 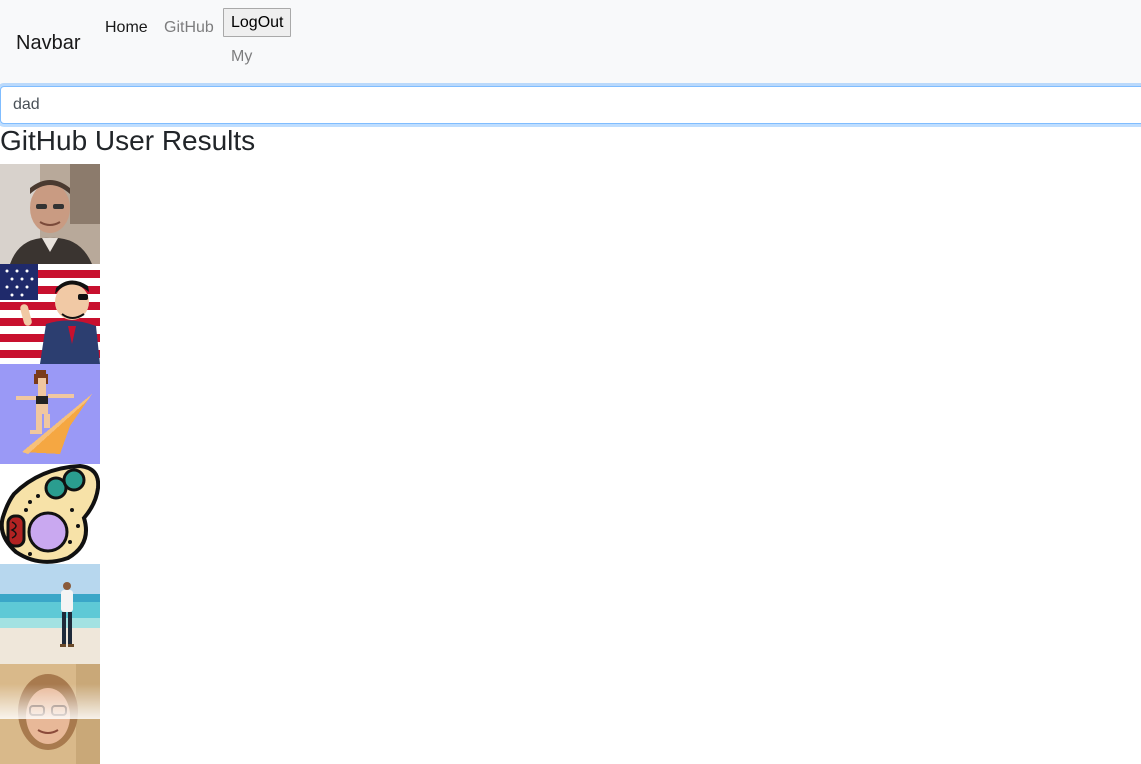 I want to click on nav-link-github: GitHub, so click(x=189, y=28).